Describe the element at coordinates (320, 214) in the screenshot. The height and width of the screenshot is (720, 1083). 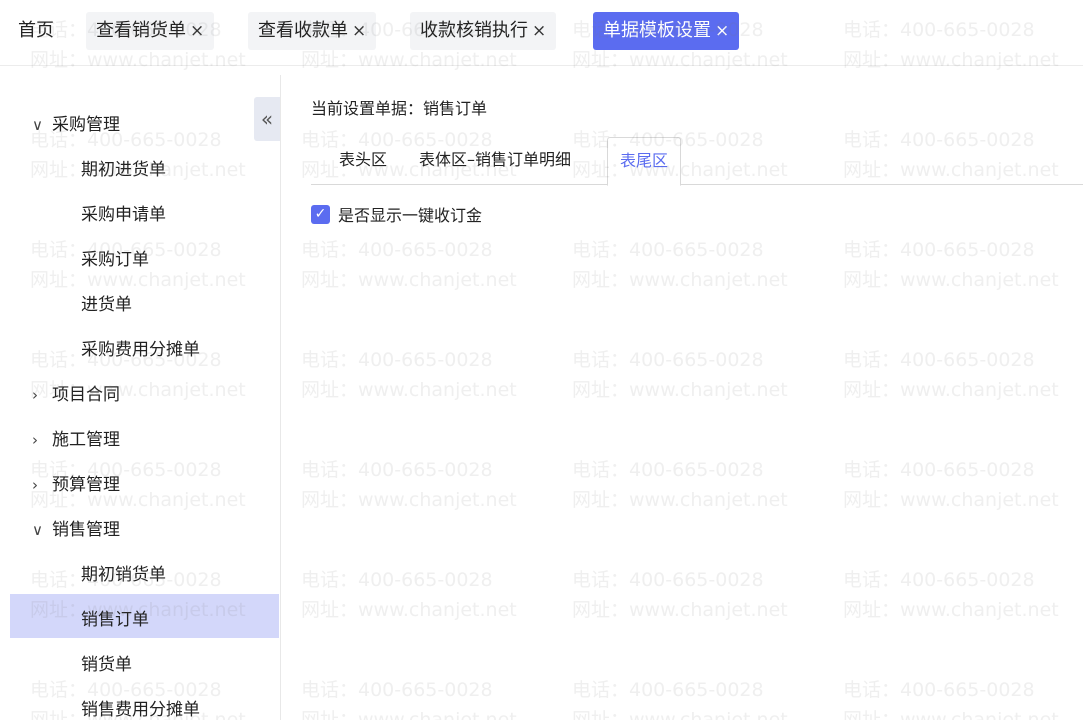
I see `checkbox-checked-icon: ✓` at that location.